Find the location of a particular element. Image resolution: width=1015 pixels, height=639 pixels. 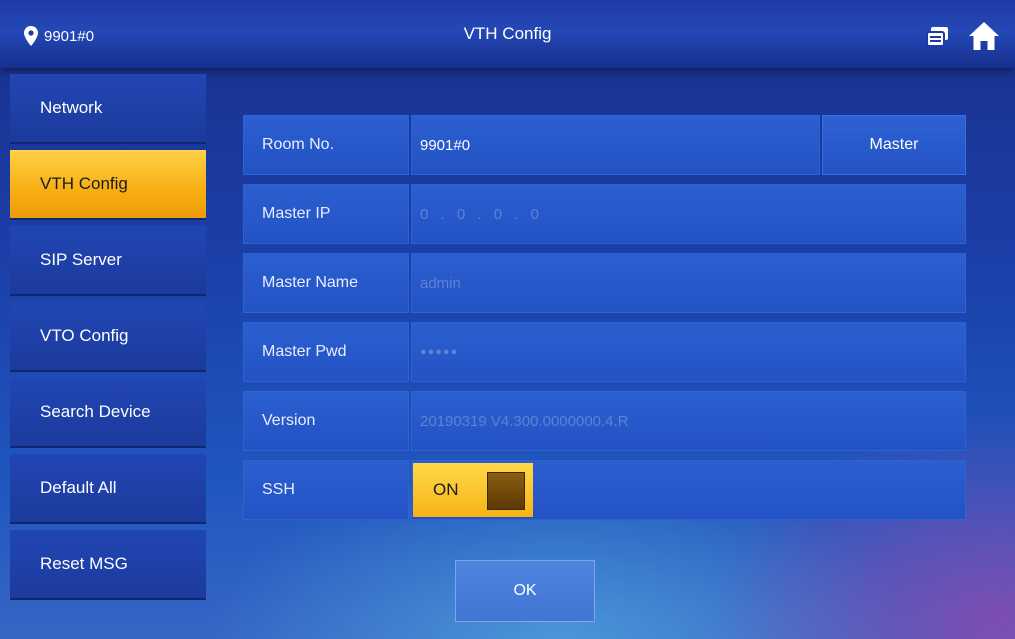

master-pwd-label: Master Pwd is located at coordinates (326, 352).